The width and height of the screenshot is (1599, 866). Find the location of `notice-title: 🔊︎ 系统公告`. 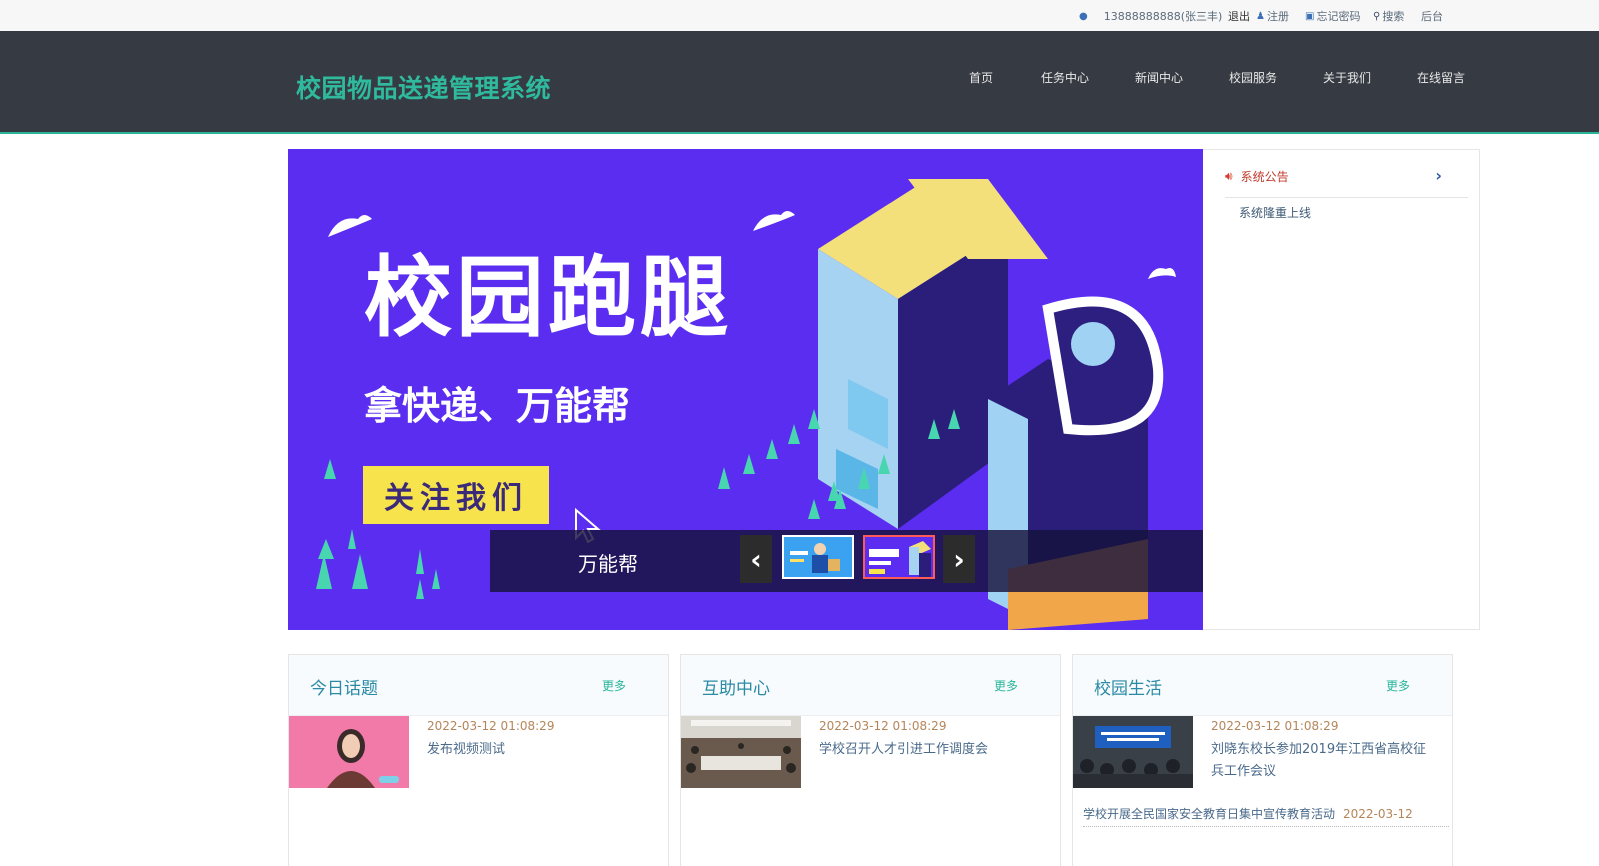

notice-title: 🔊︎ 系统公告 is located at coordinates (1257, 176).